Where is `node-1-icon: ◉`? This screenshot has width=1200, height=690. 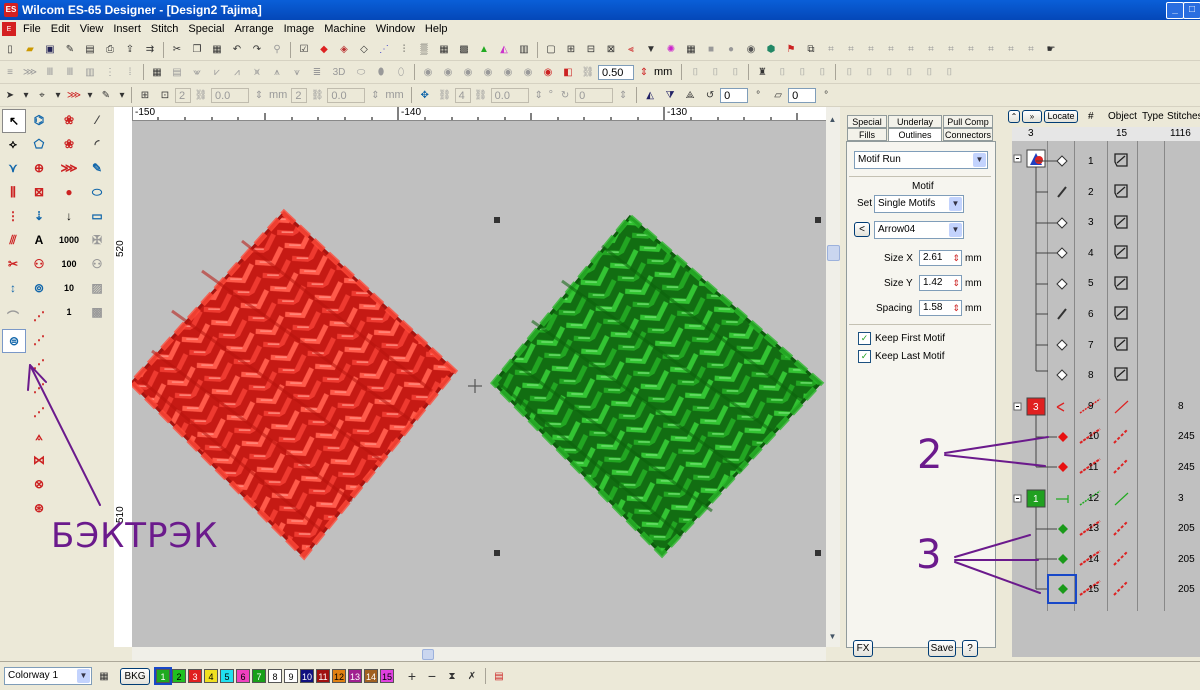
node-1-icon: ◉ is located at coordinates (428, 72).